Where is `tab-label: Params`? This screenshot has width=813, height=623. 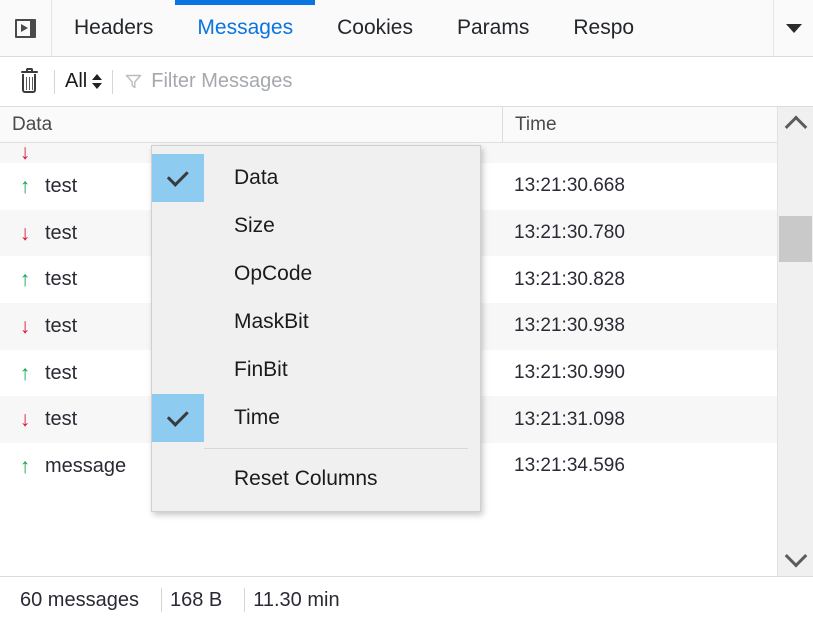 tab-label: Params is located at coordinates (493, 27).